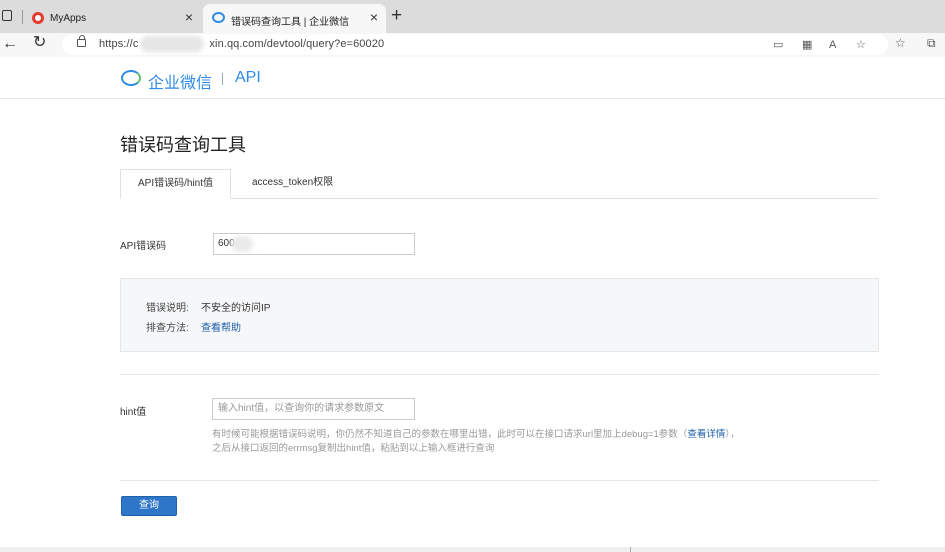 The width and height of the screenshot is (945, 552). Describe the element at coordinates (221, 326) in the screenshot. I see `view-help-link: 查看帮助` at that location.